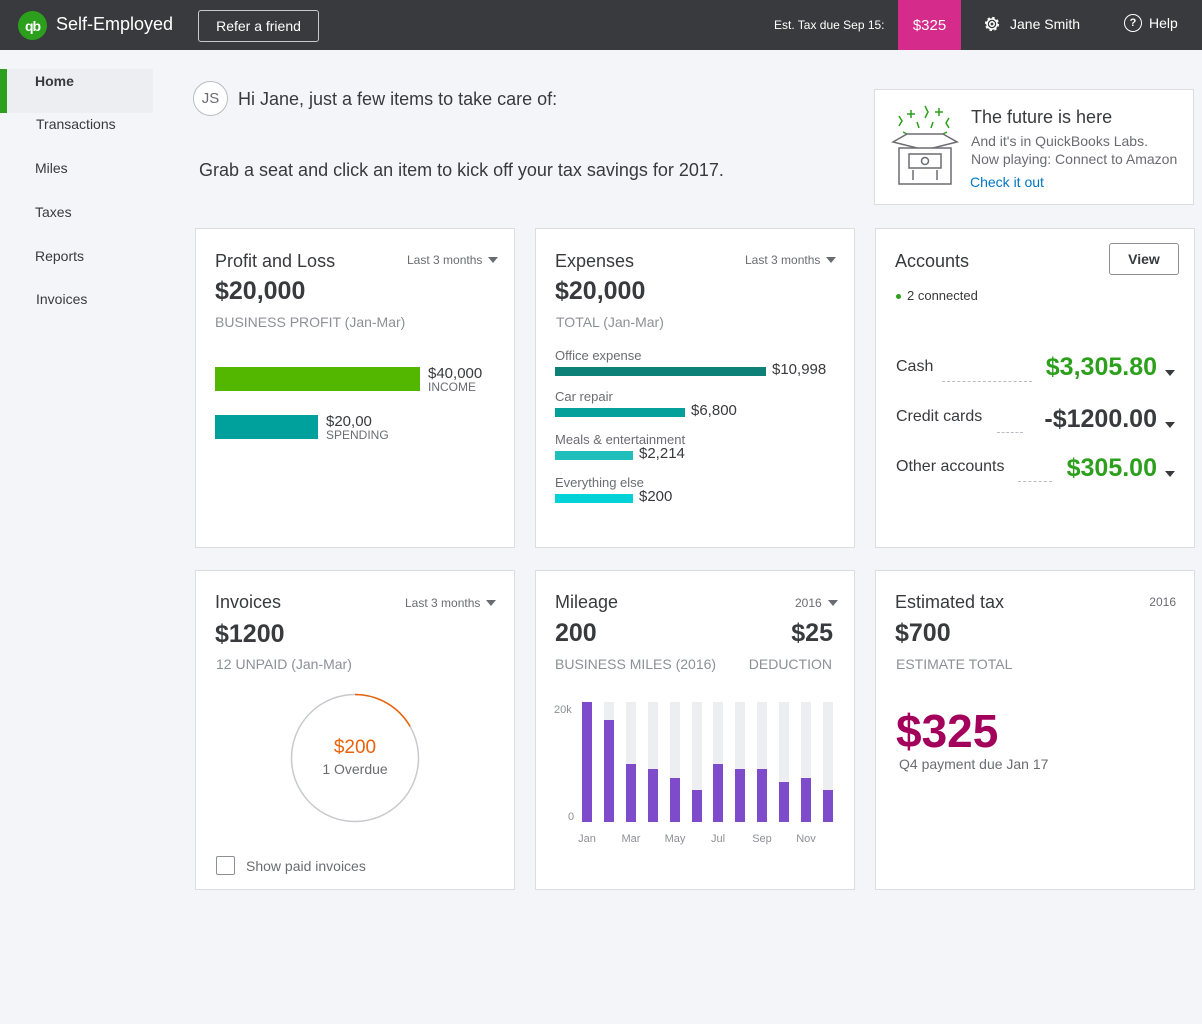 This screenshot has width=1202, height=1024. What do you see at coordinates (576, 633) in the screenshot?
I see `mileage-miles: 200` at bounding box center [576, 633].